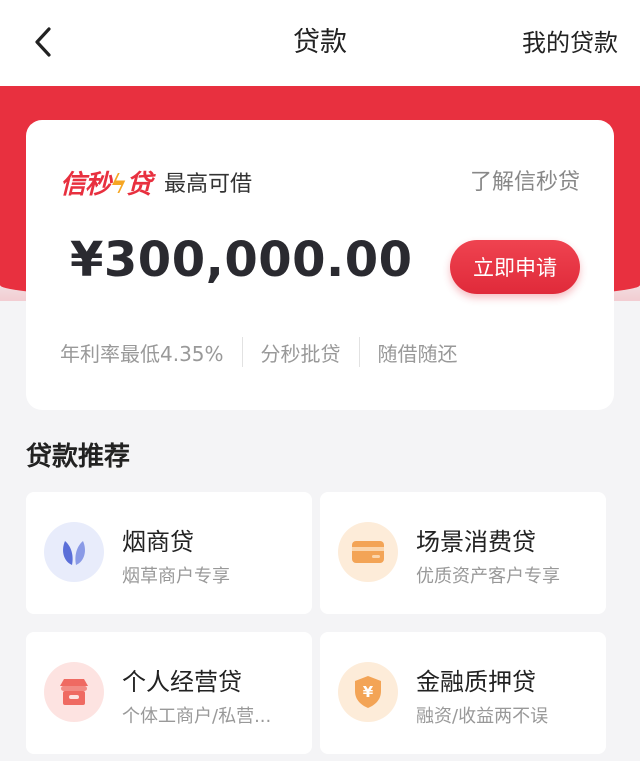  What do you see at coordinates (476, 682) in the screenshot?
I see `product-name: 金融质押贷` at bounding box center [476, 682].